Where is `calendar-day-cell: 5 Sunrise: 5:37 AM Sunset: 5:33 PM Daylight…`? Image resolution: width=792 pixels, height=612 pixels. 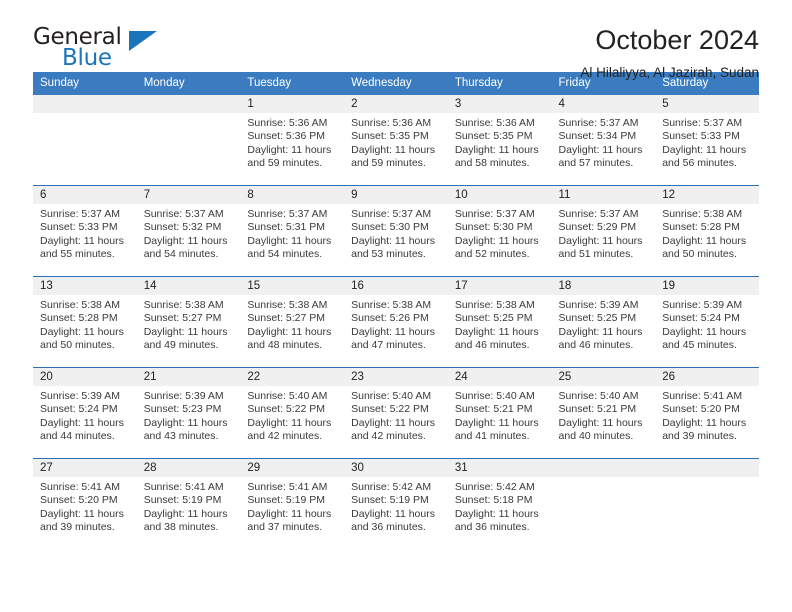 calendar-day-cell: 5 Sunrise: 5:37 AM Sunset: 5:33 PM Daylight… is located at coordinates (707, 140).